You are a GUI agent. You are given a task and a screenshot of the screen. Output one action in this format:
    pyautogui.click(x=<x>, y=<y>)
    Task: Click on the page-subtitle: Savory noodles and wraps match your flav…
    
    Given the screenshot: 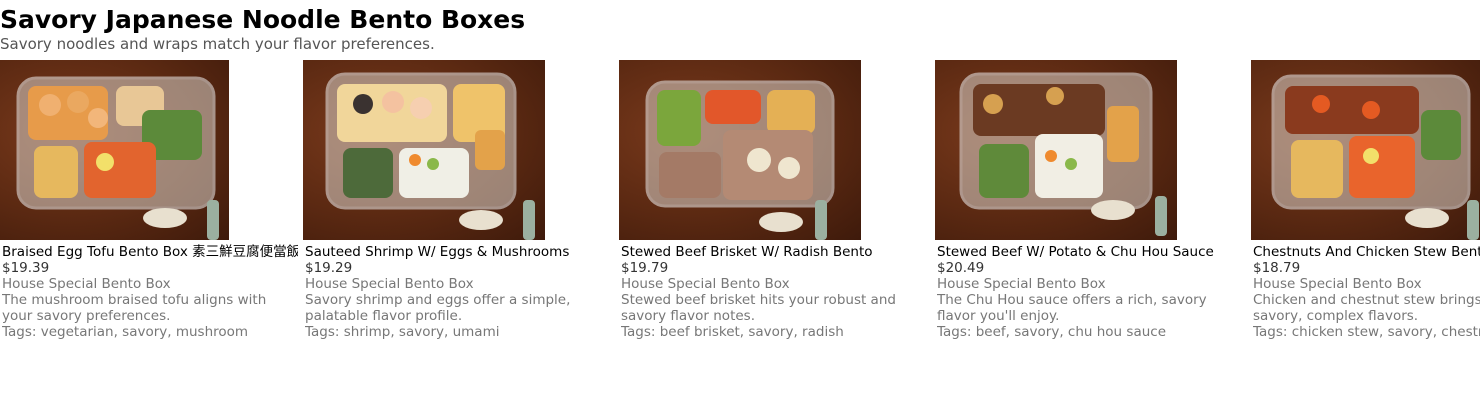 What is the action you would take?
    pyautogui.click(x=217, y=44)
    